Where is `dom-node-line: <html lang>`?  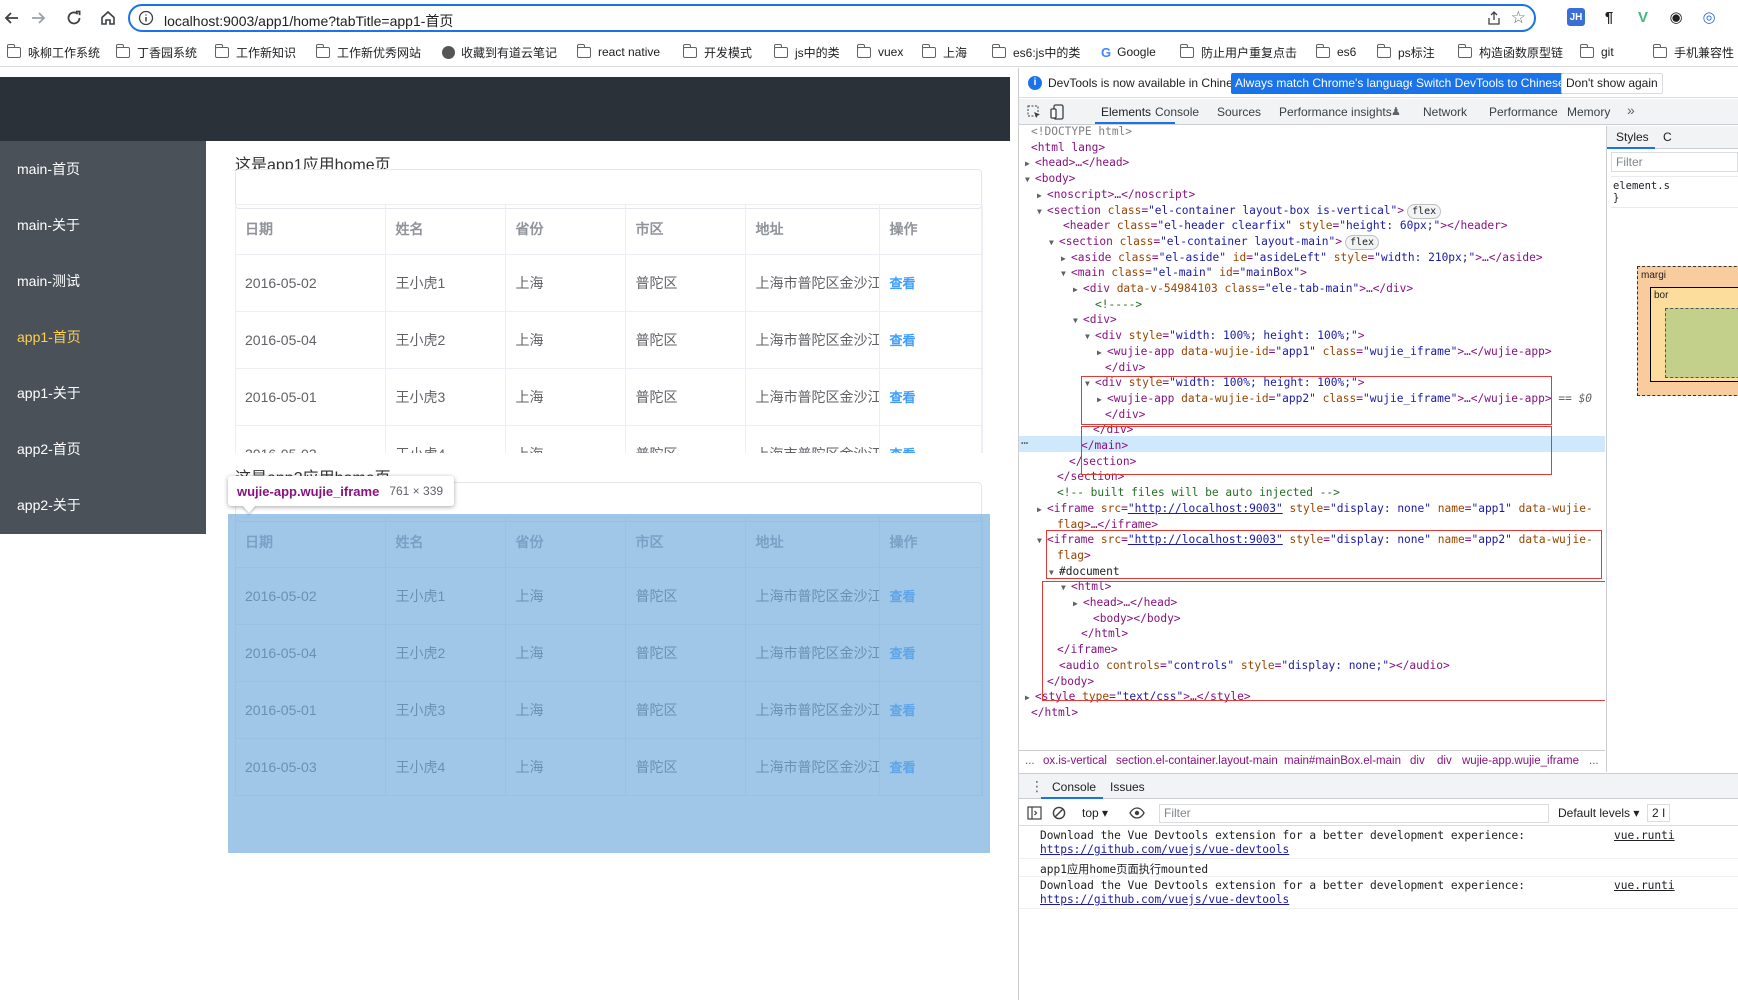
dom-node-line: <html lang> is located at coordinates (1068, 148).